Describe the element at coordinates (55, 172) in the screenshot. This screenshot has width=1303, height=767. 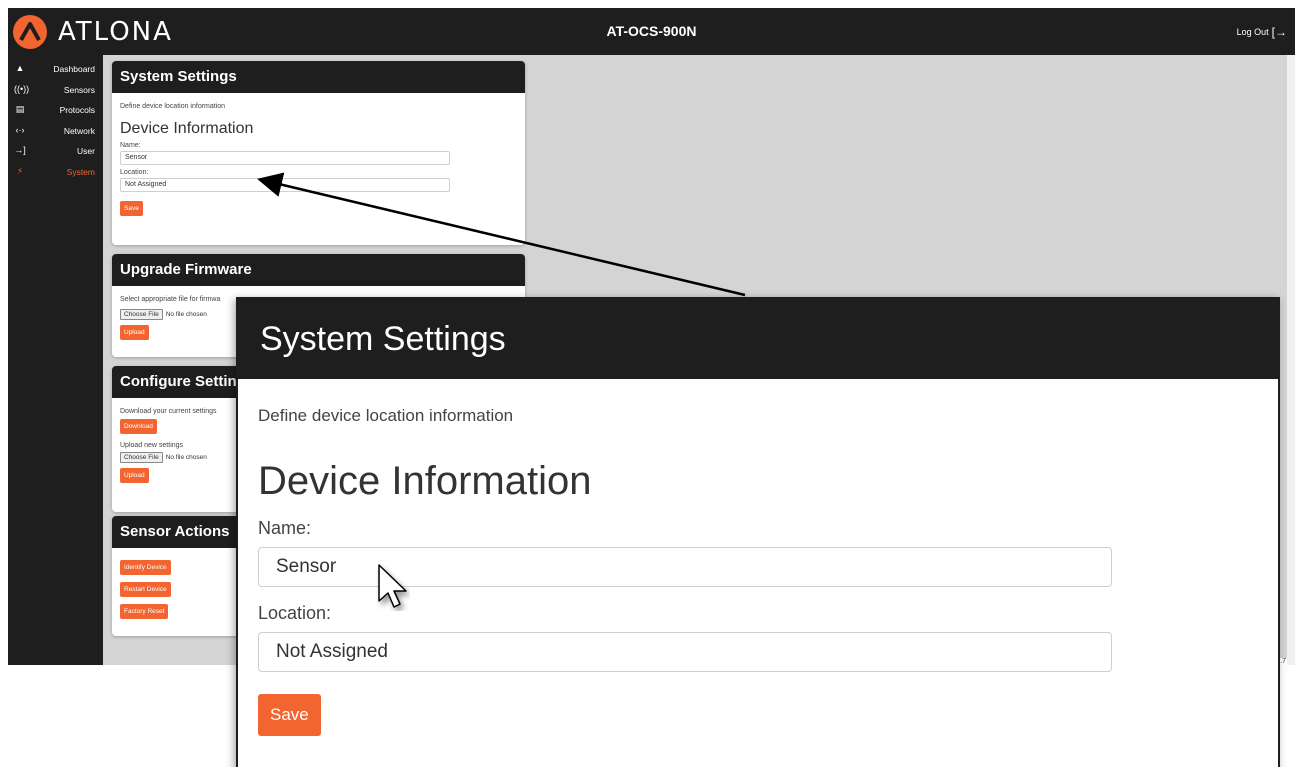
I see `sidebar-item-system: ⚡ System` at that location.